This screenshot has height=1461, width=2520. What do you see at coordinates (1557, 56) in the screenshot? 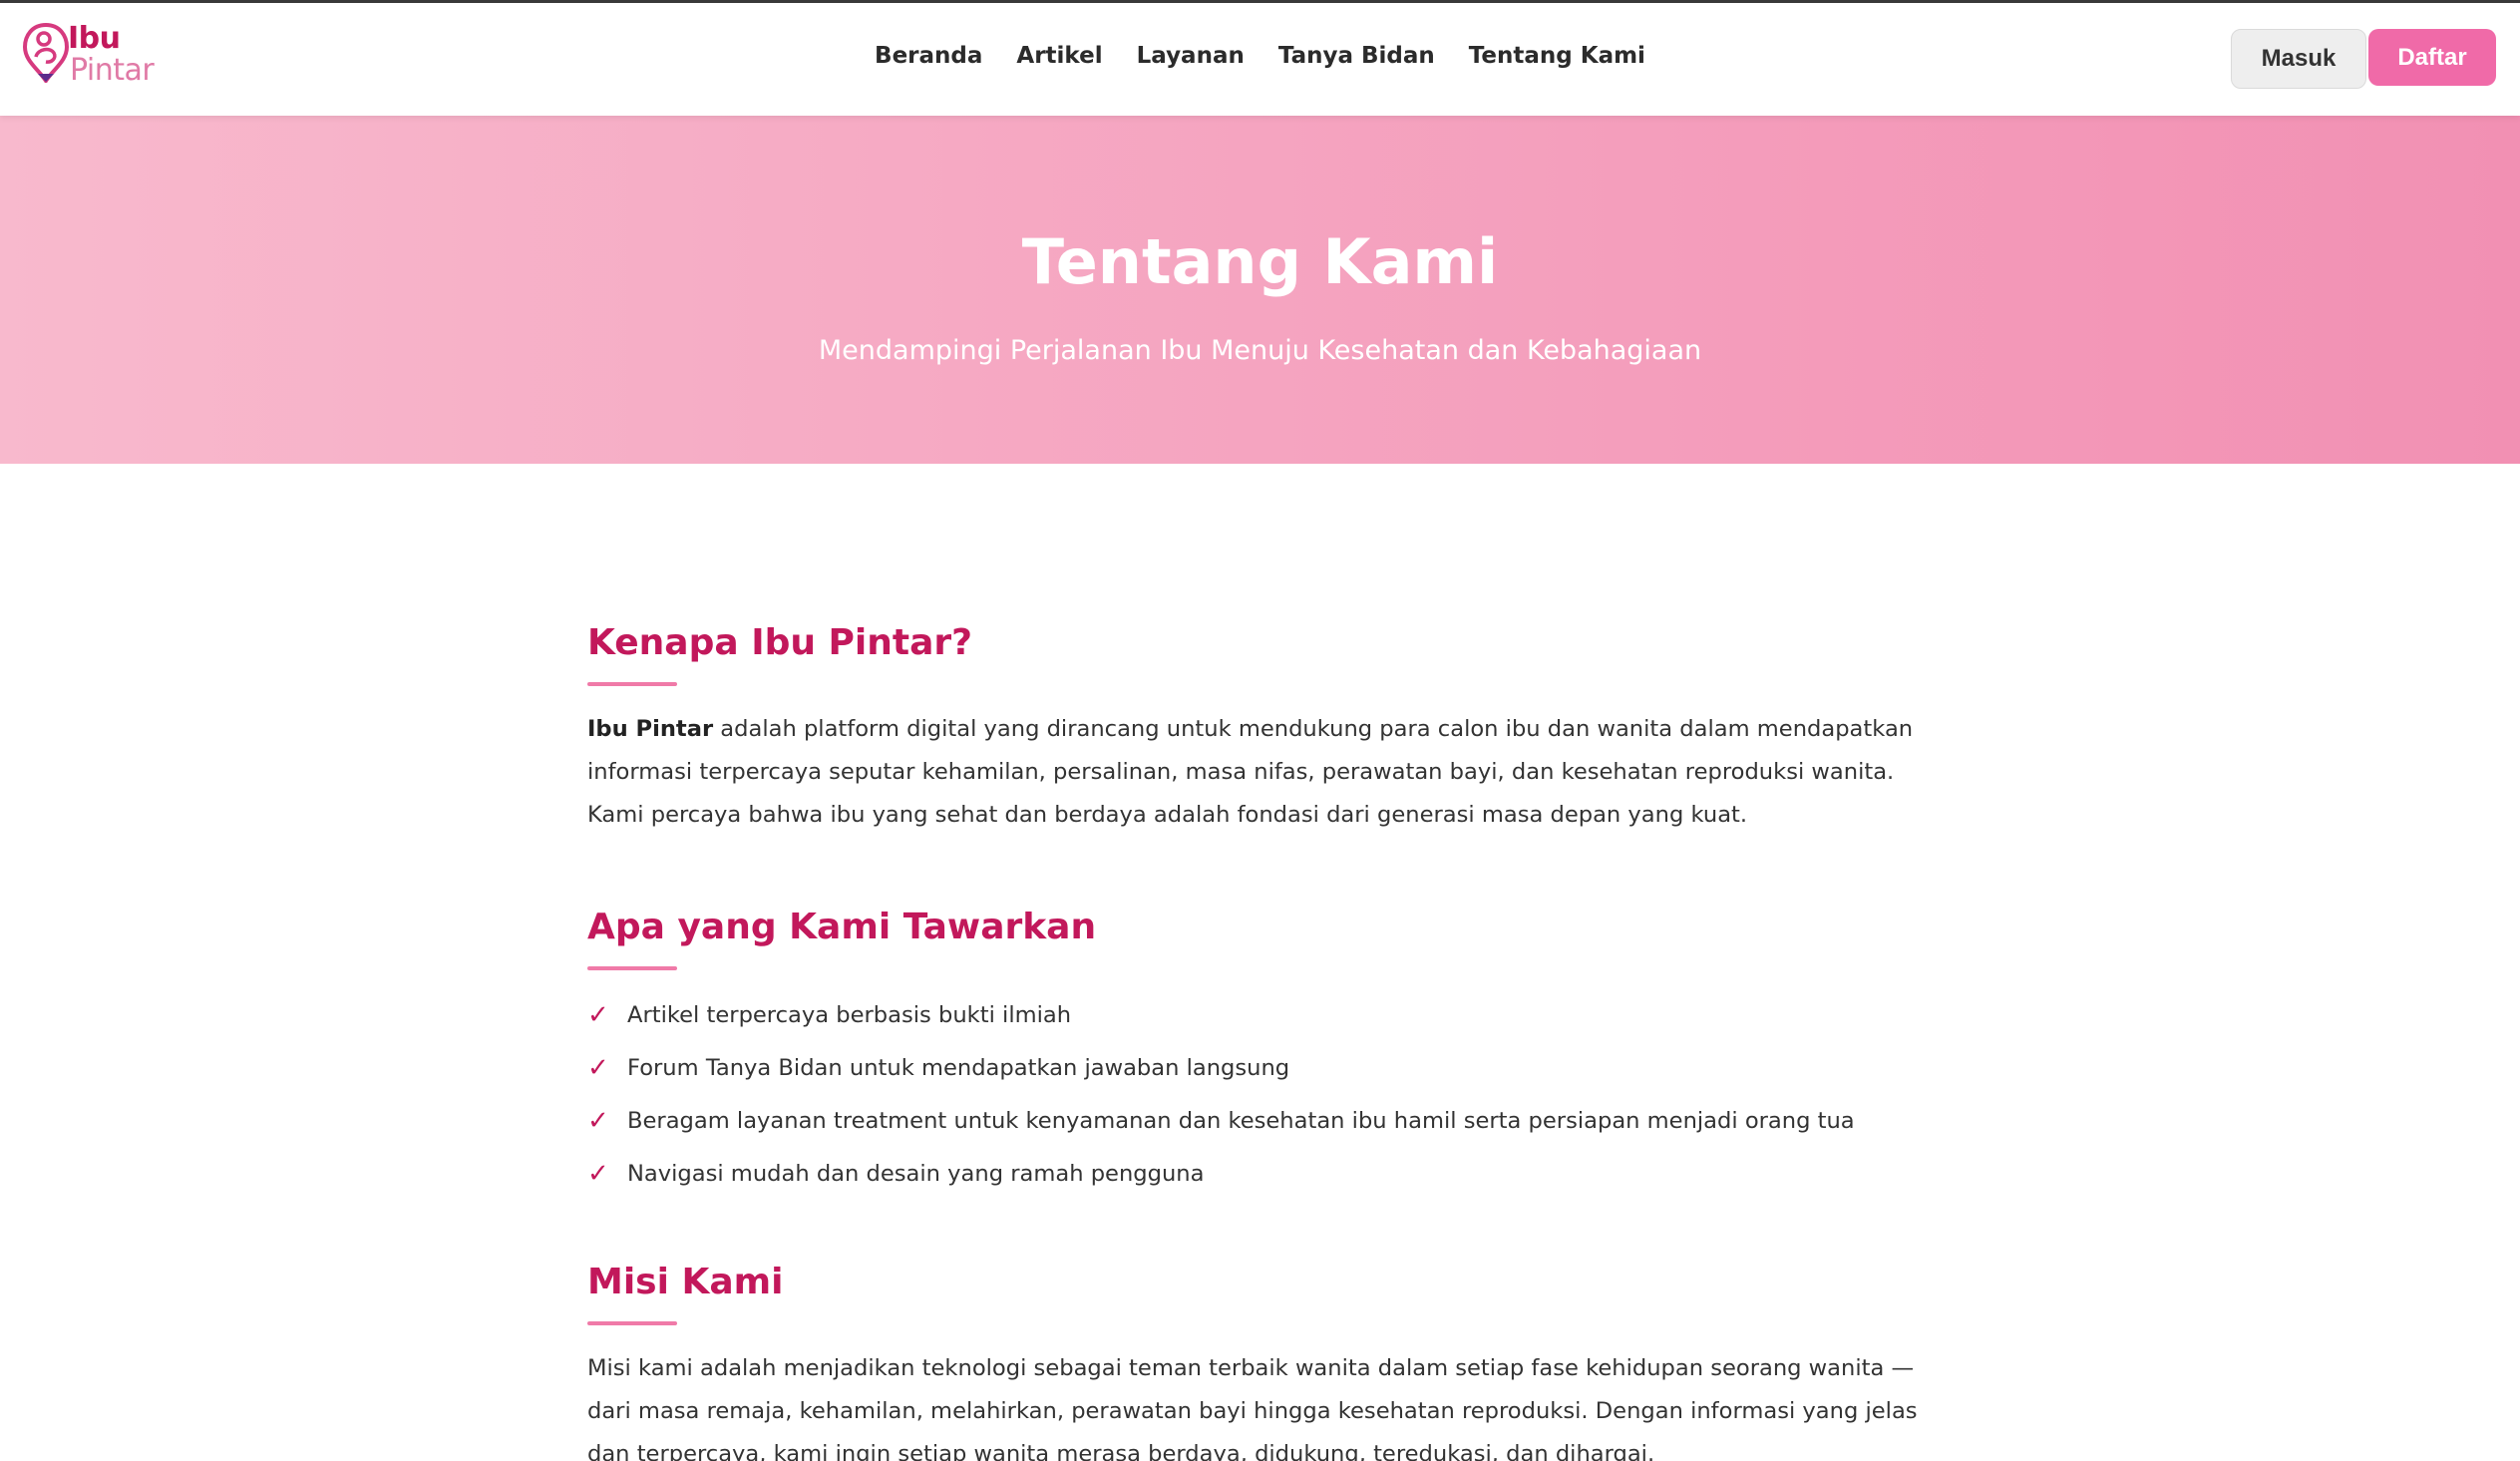
I see `nav-link-tentang-kami: Tentang Kami` at bounding box center [1557, 56].